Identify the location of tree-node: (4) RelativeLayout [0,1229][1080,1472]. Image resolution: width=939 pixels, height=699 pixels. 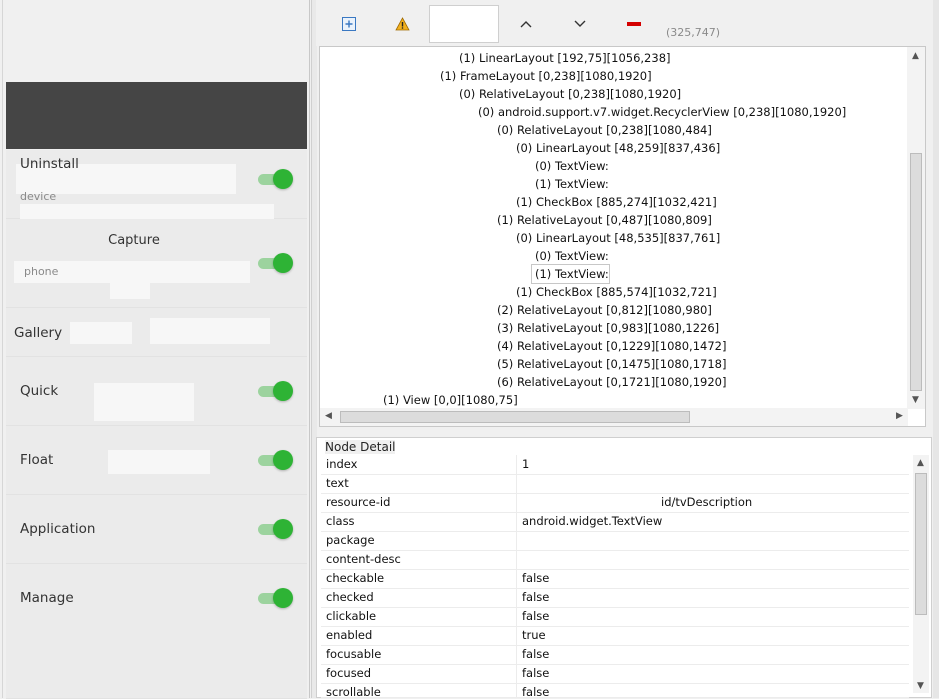
(611, 346).